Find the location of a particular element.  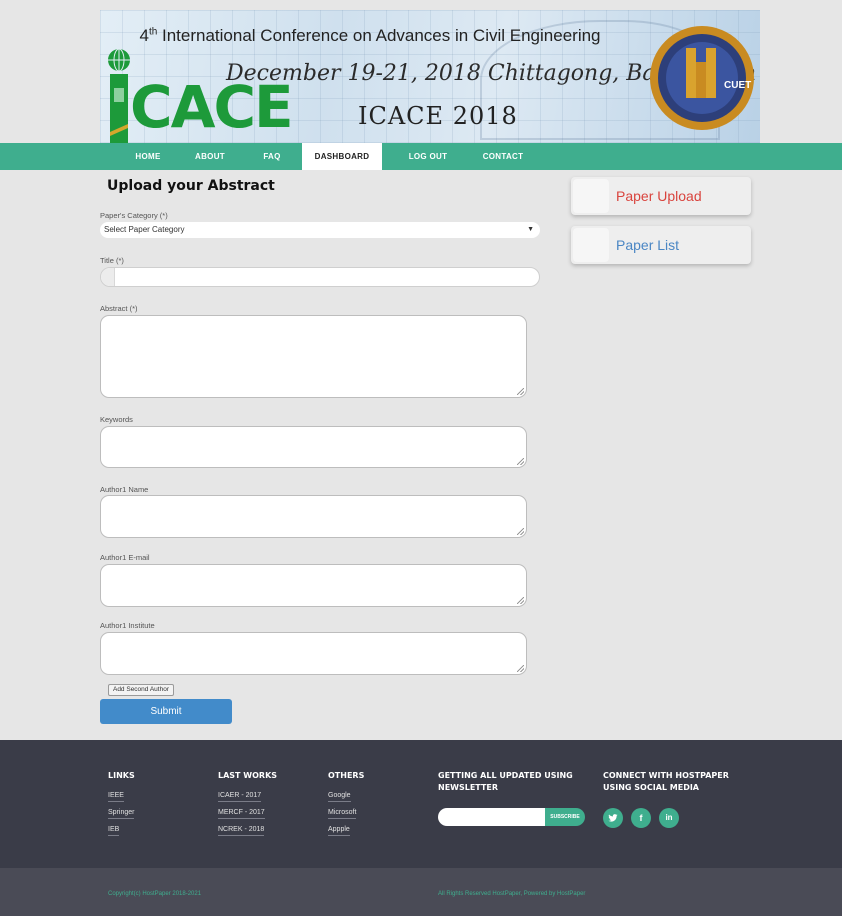

add-second-author-button: Add Second Author is located at coordinates (141, 690).